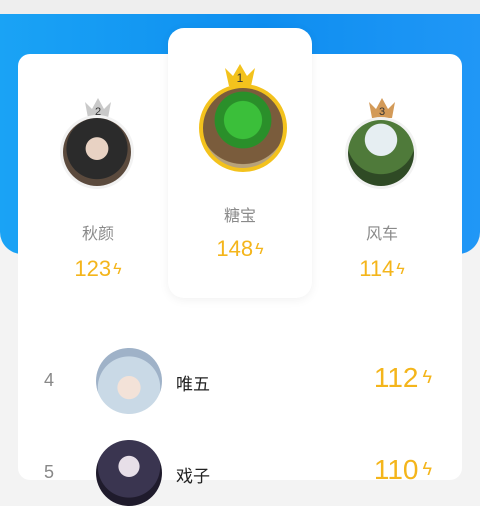 The width and height of the screenshot is (480, 506). I want to click on podium-score: 114 ϟ, so click(382, 268).